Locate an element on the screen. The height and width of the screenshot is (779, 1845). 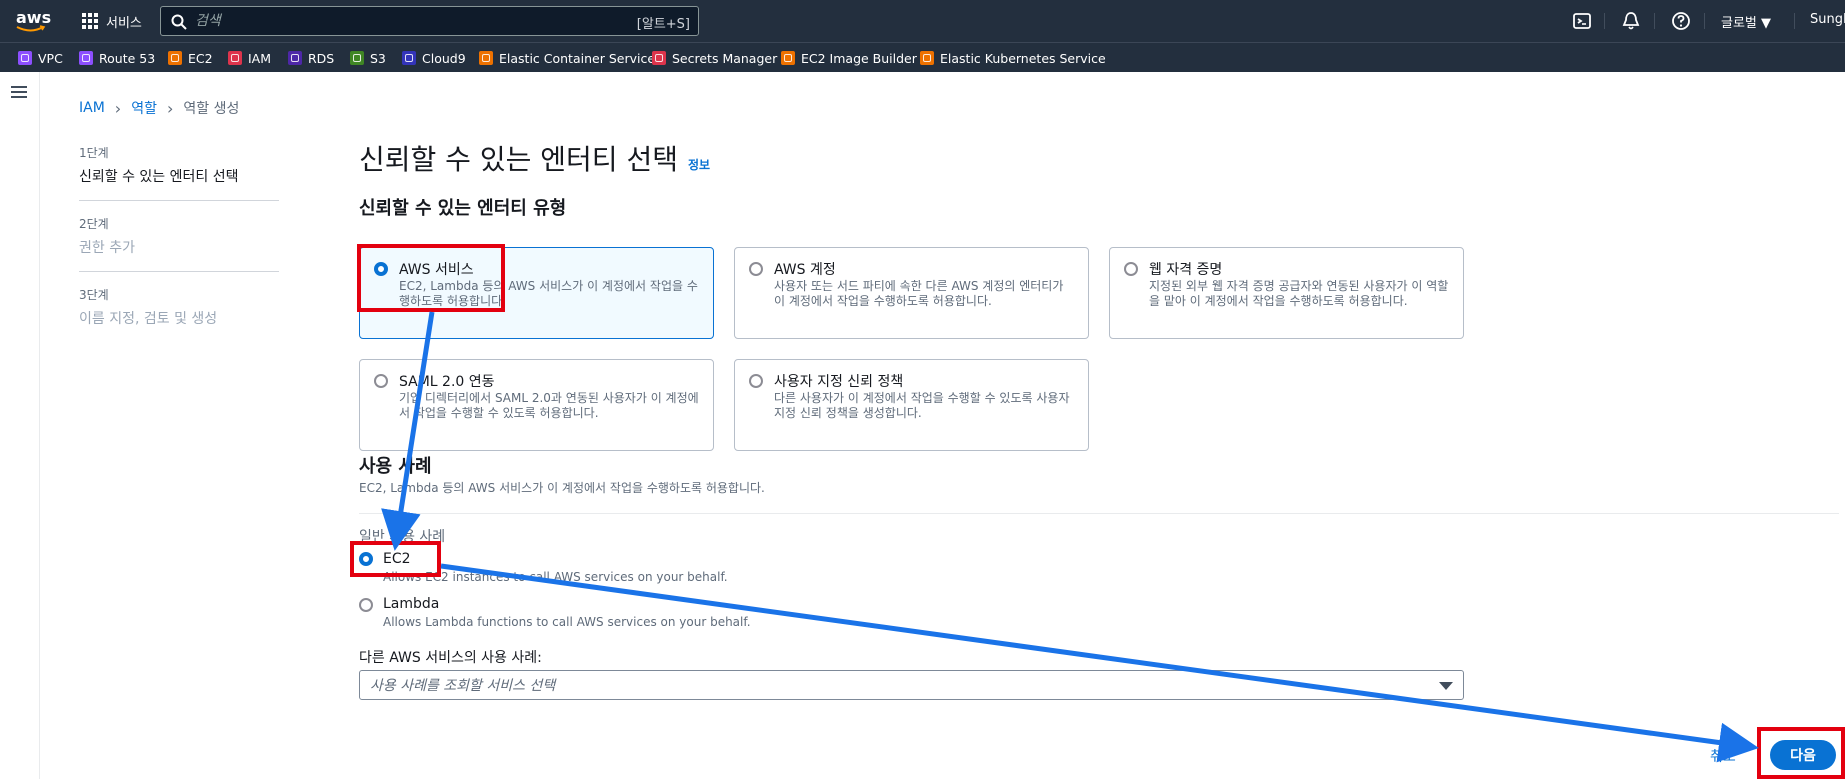
info-link: 정보 is located at coordinates (699, 164).